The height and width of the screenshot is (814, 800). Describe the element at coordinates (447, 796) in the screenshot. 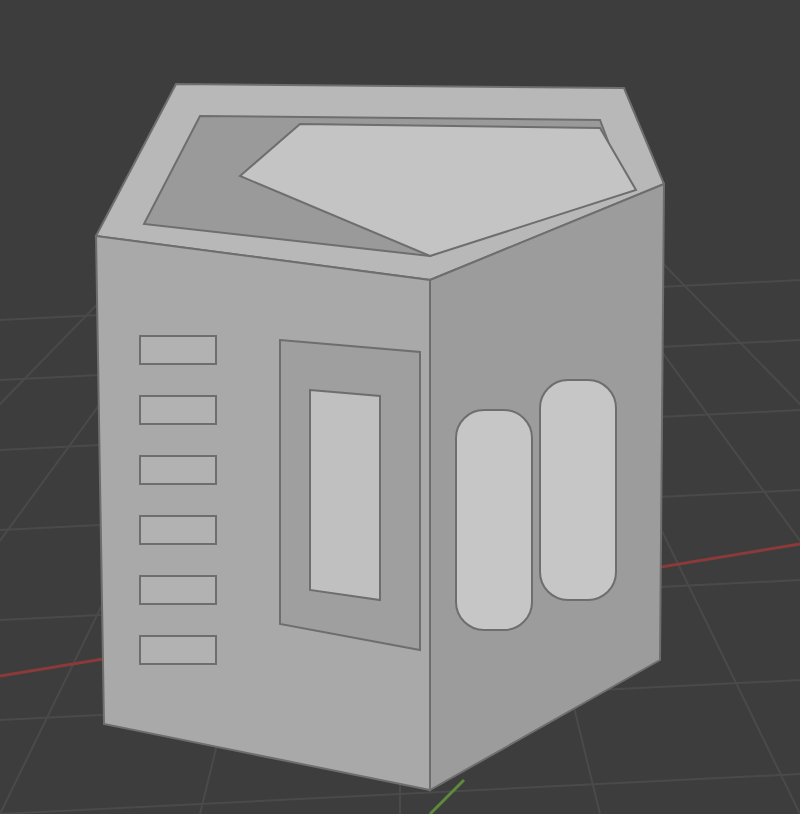

I see `y-axis-line` at that location.